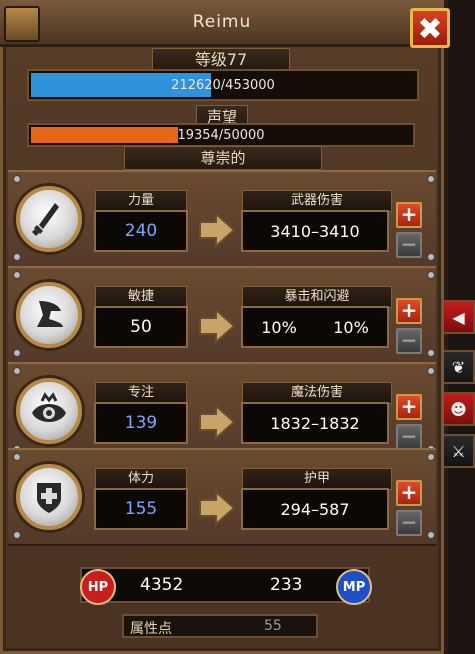  I want to click on stat-name: 体力, so click(141, 479).